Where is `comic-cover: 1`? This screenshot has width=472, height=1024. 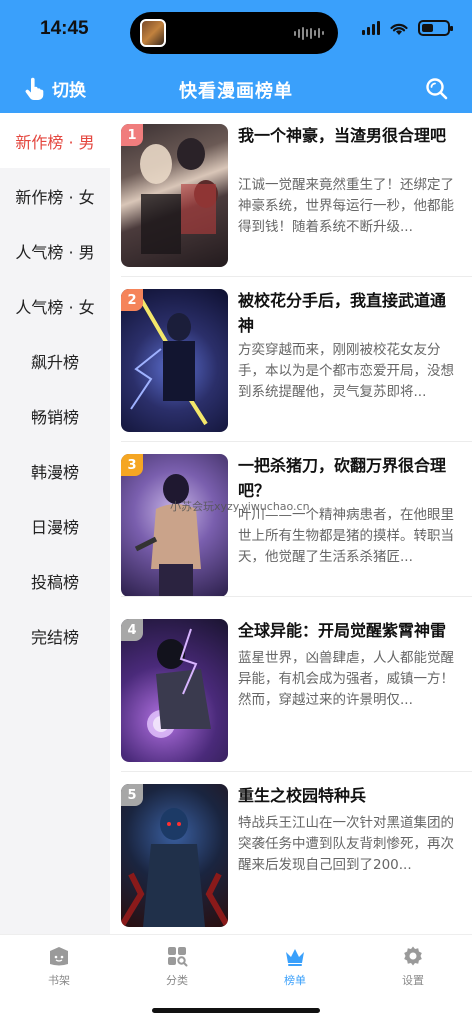
comic-cover: 1 is located at coordinates (174, 195).